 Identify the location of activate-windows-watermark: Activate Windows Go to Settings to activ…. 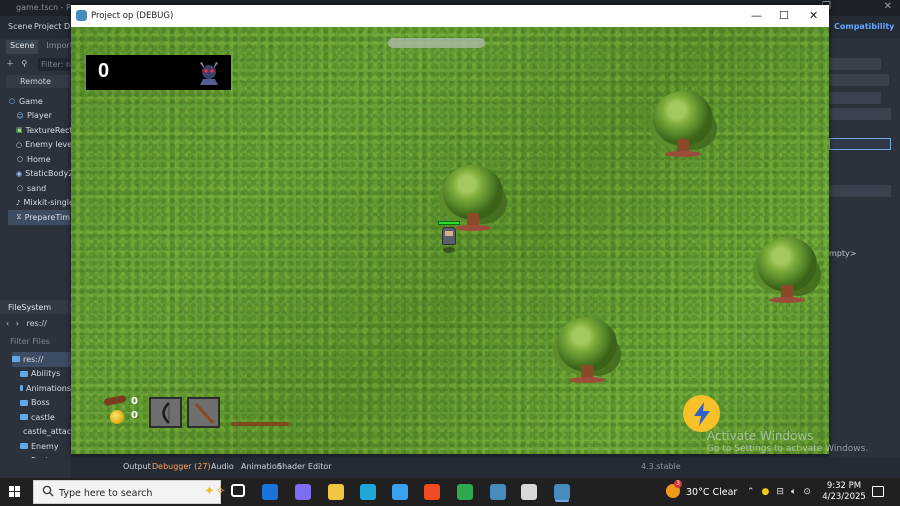
(787, 441).